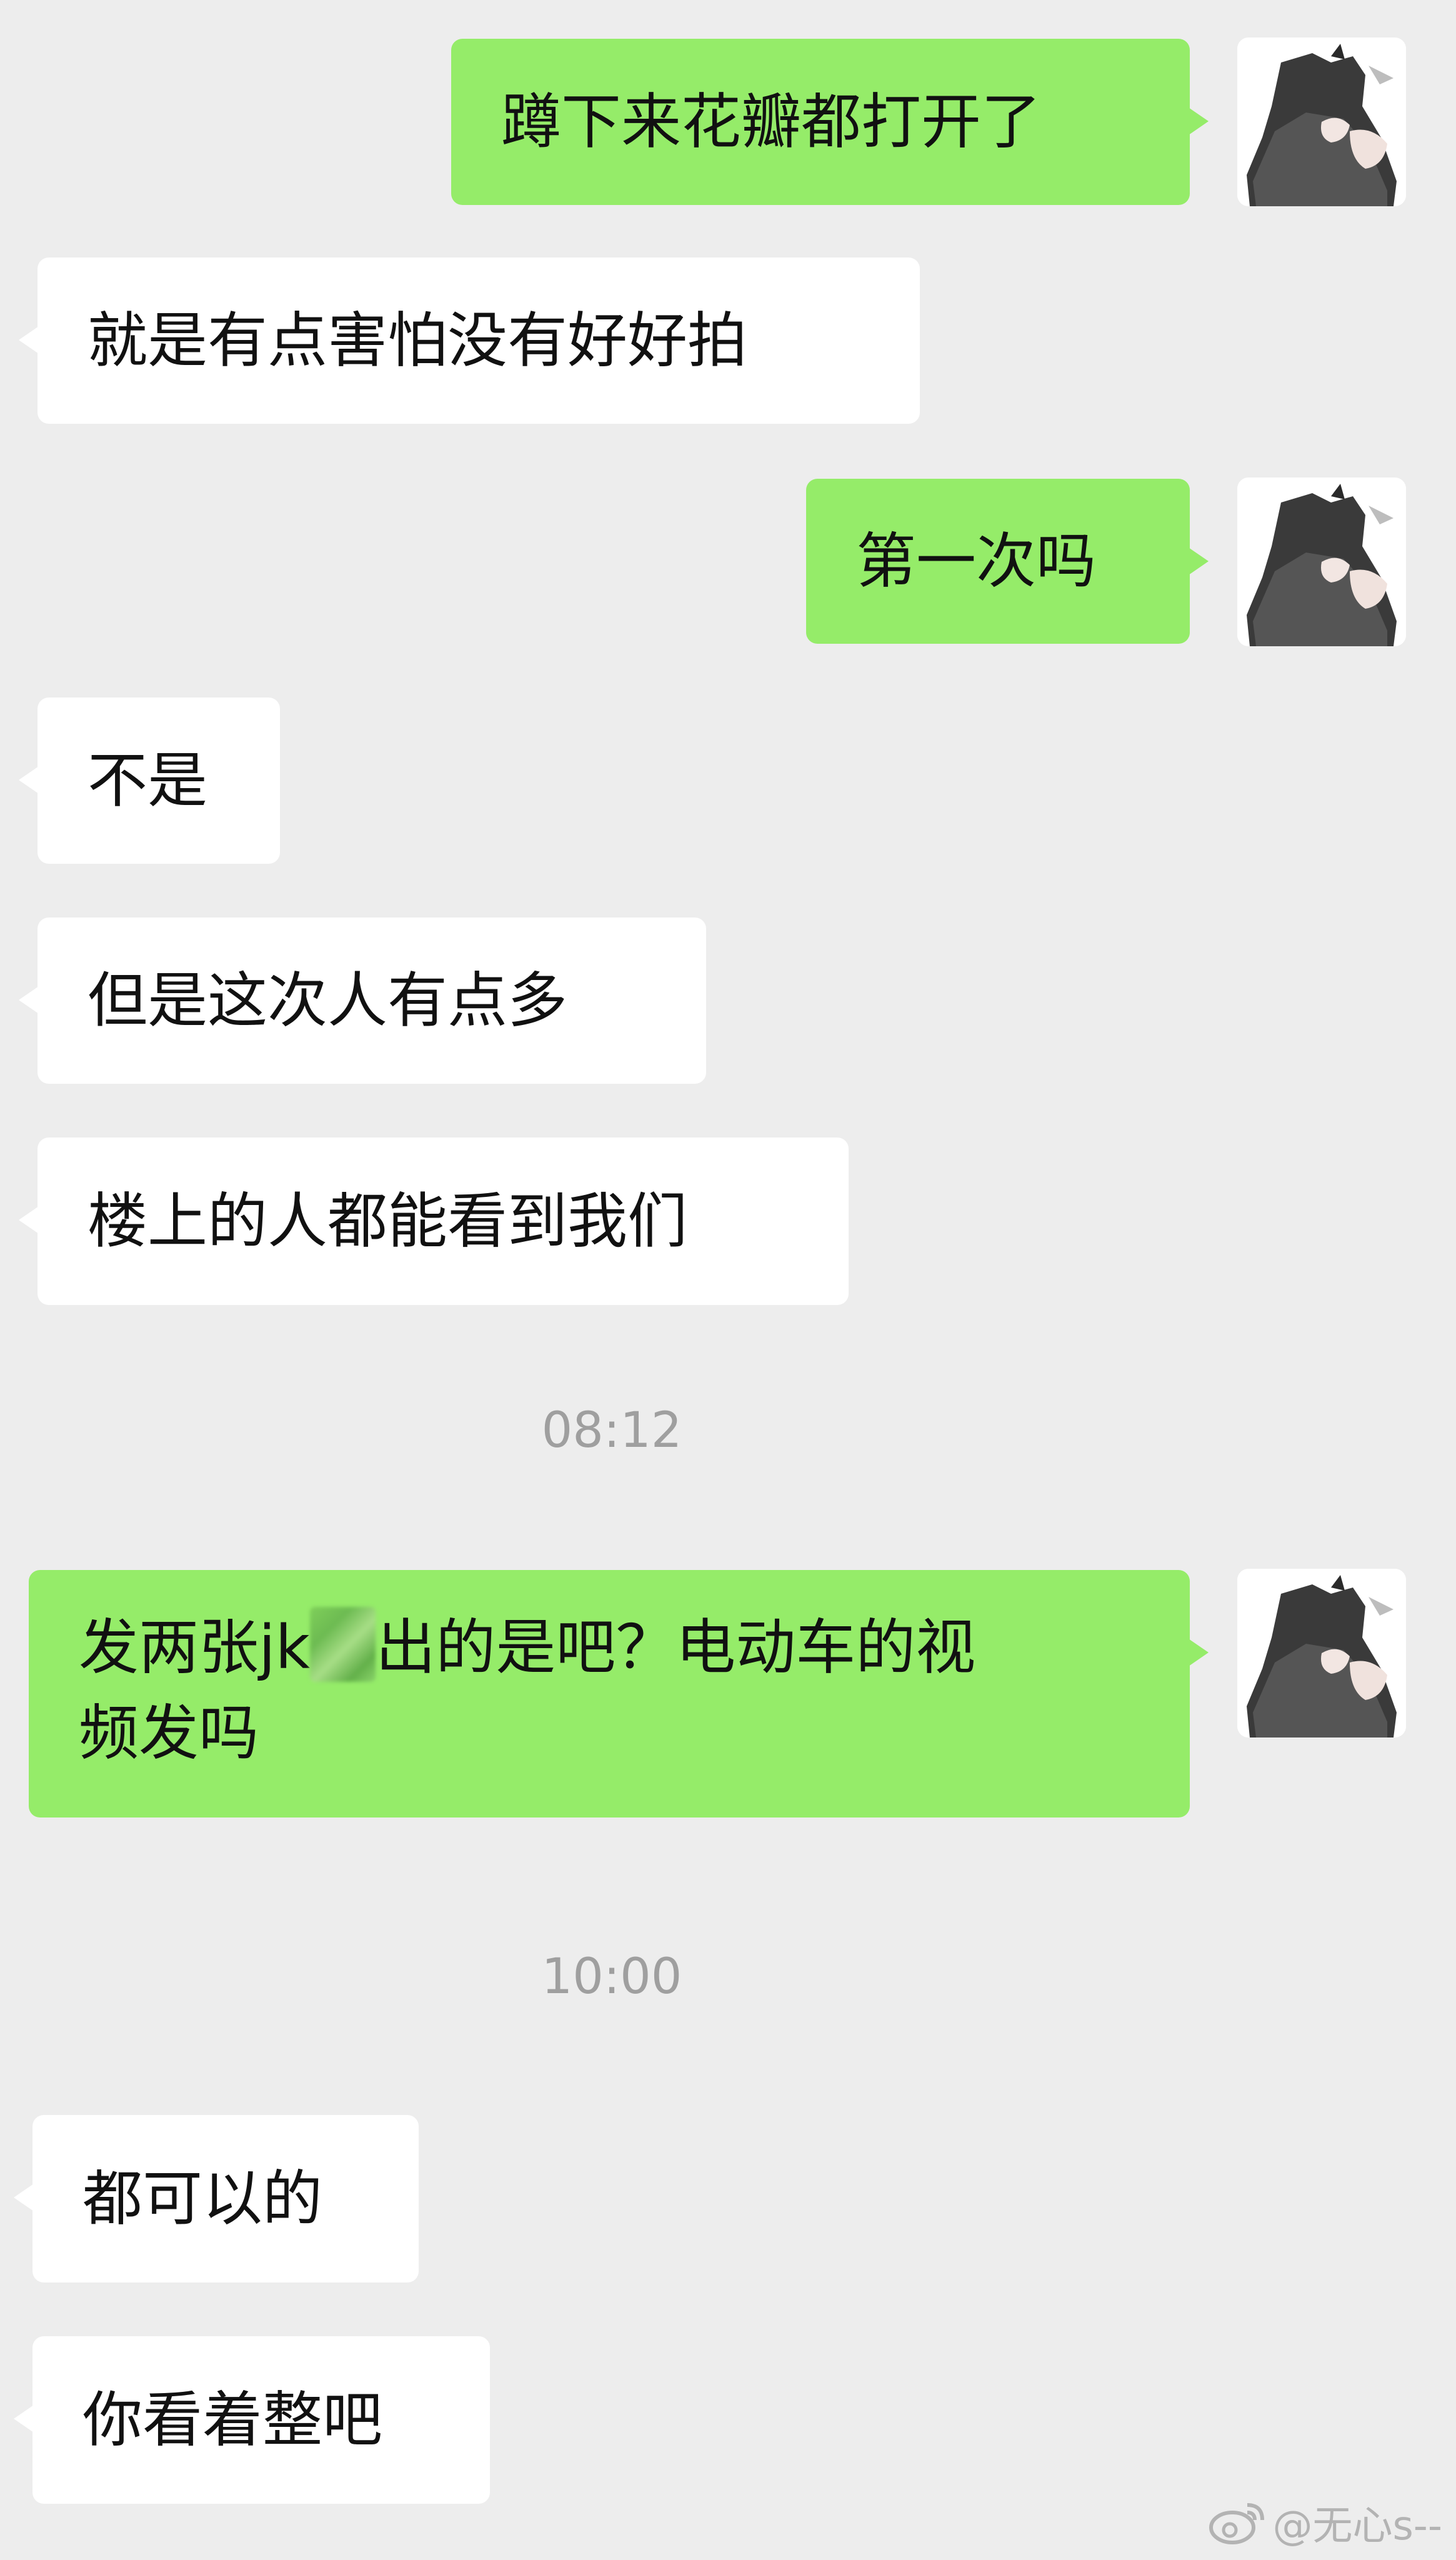 The height and width of the screenshot is (2560, 1456). What do you see at coordinates (202, 2199) in the screenshot?
I see `message-text: 都可以的` at bounding box center [202, 2199].